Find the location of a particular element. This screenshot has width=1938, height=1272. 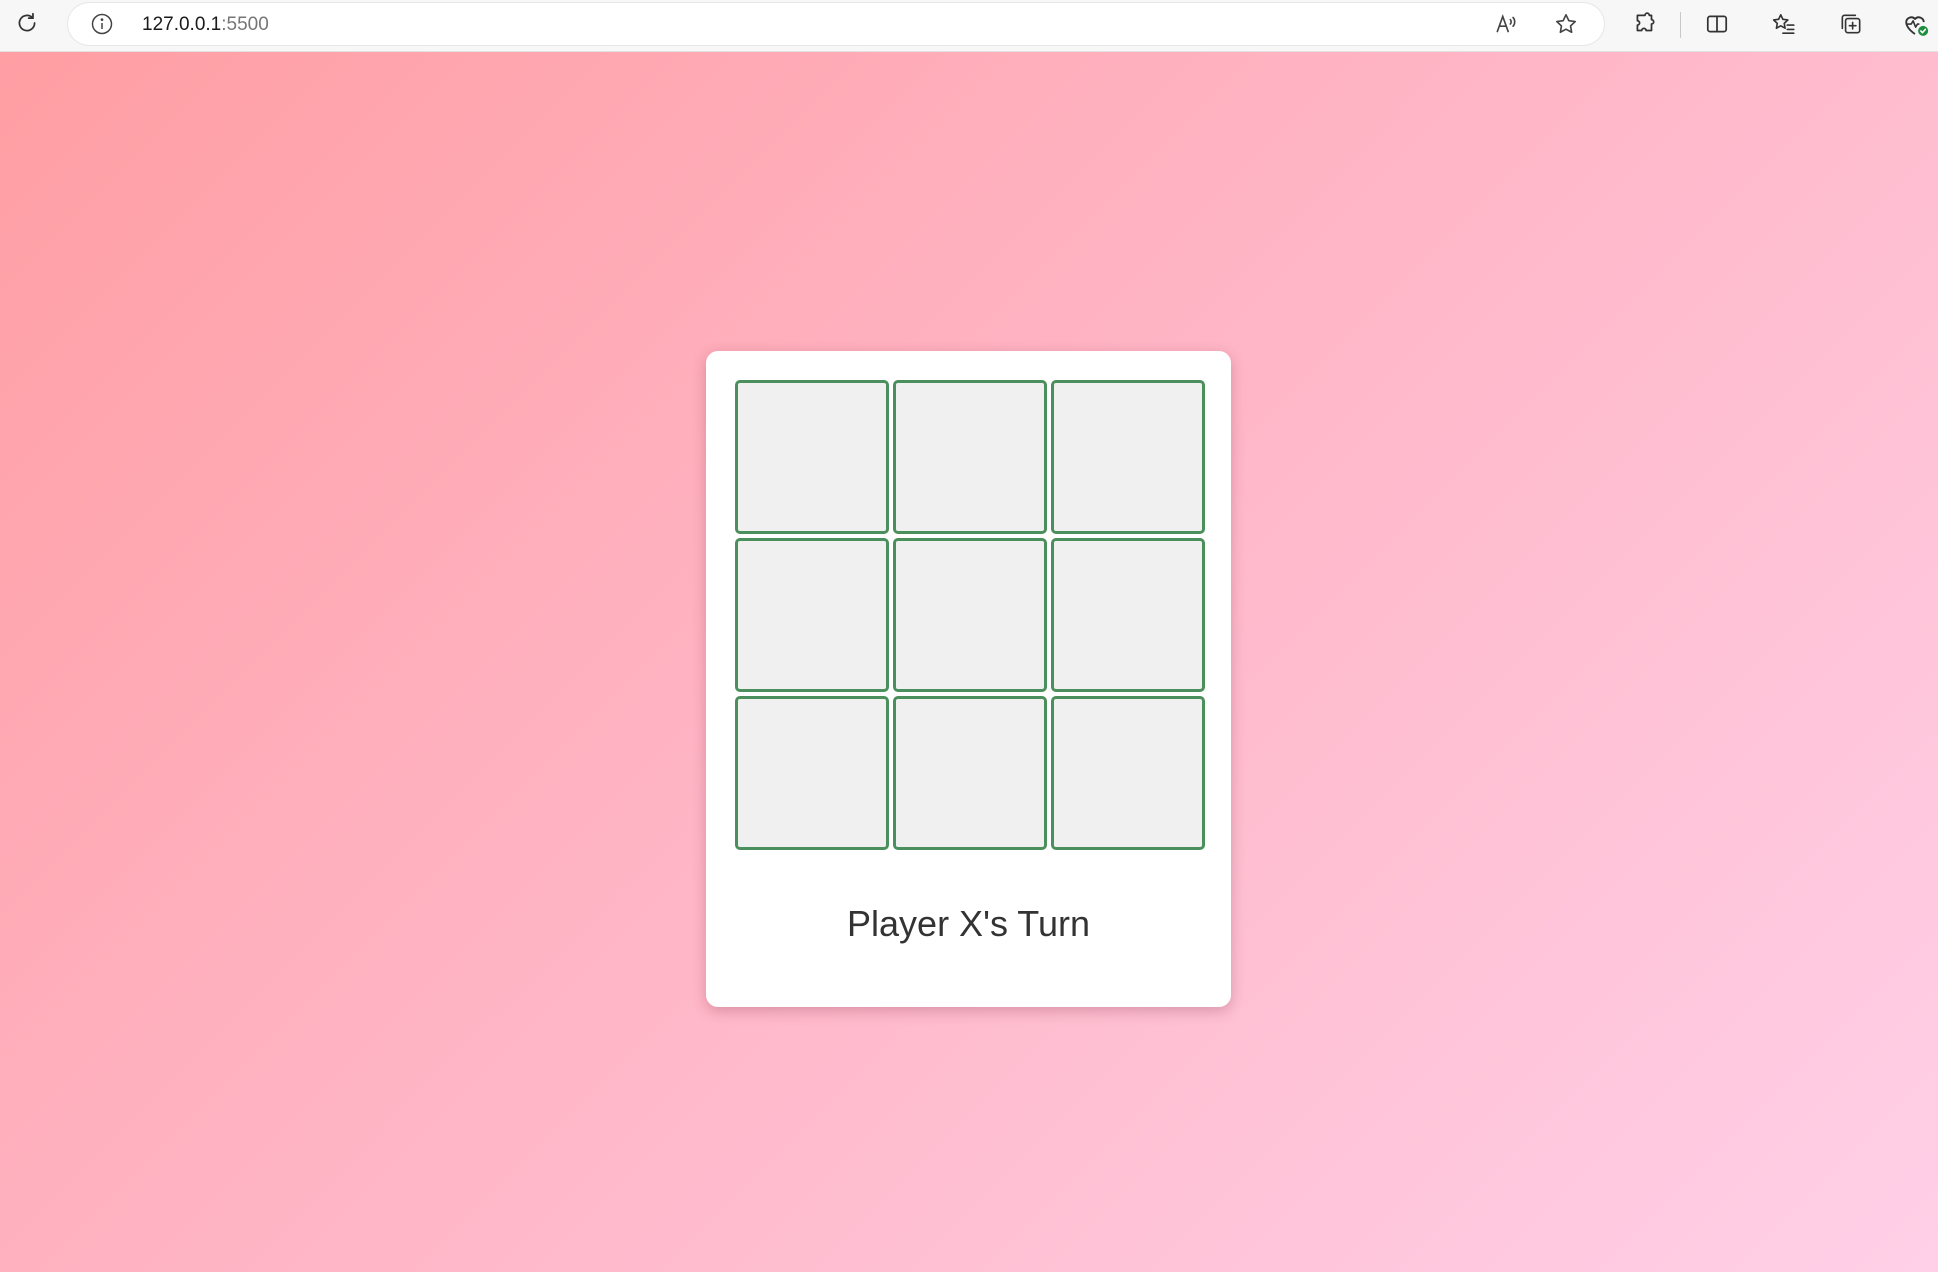

favorite-star-icon is located at coordinates (1566, 24).